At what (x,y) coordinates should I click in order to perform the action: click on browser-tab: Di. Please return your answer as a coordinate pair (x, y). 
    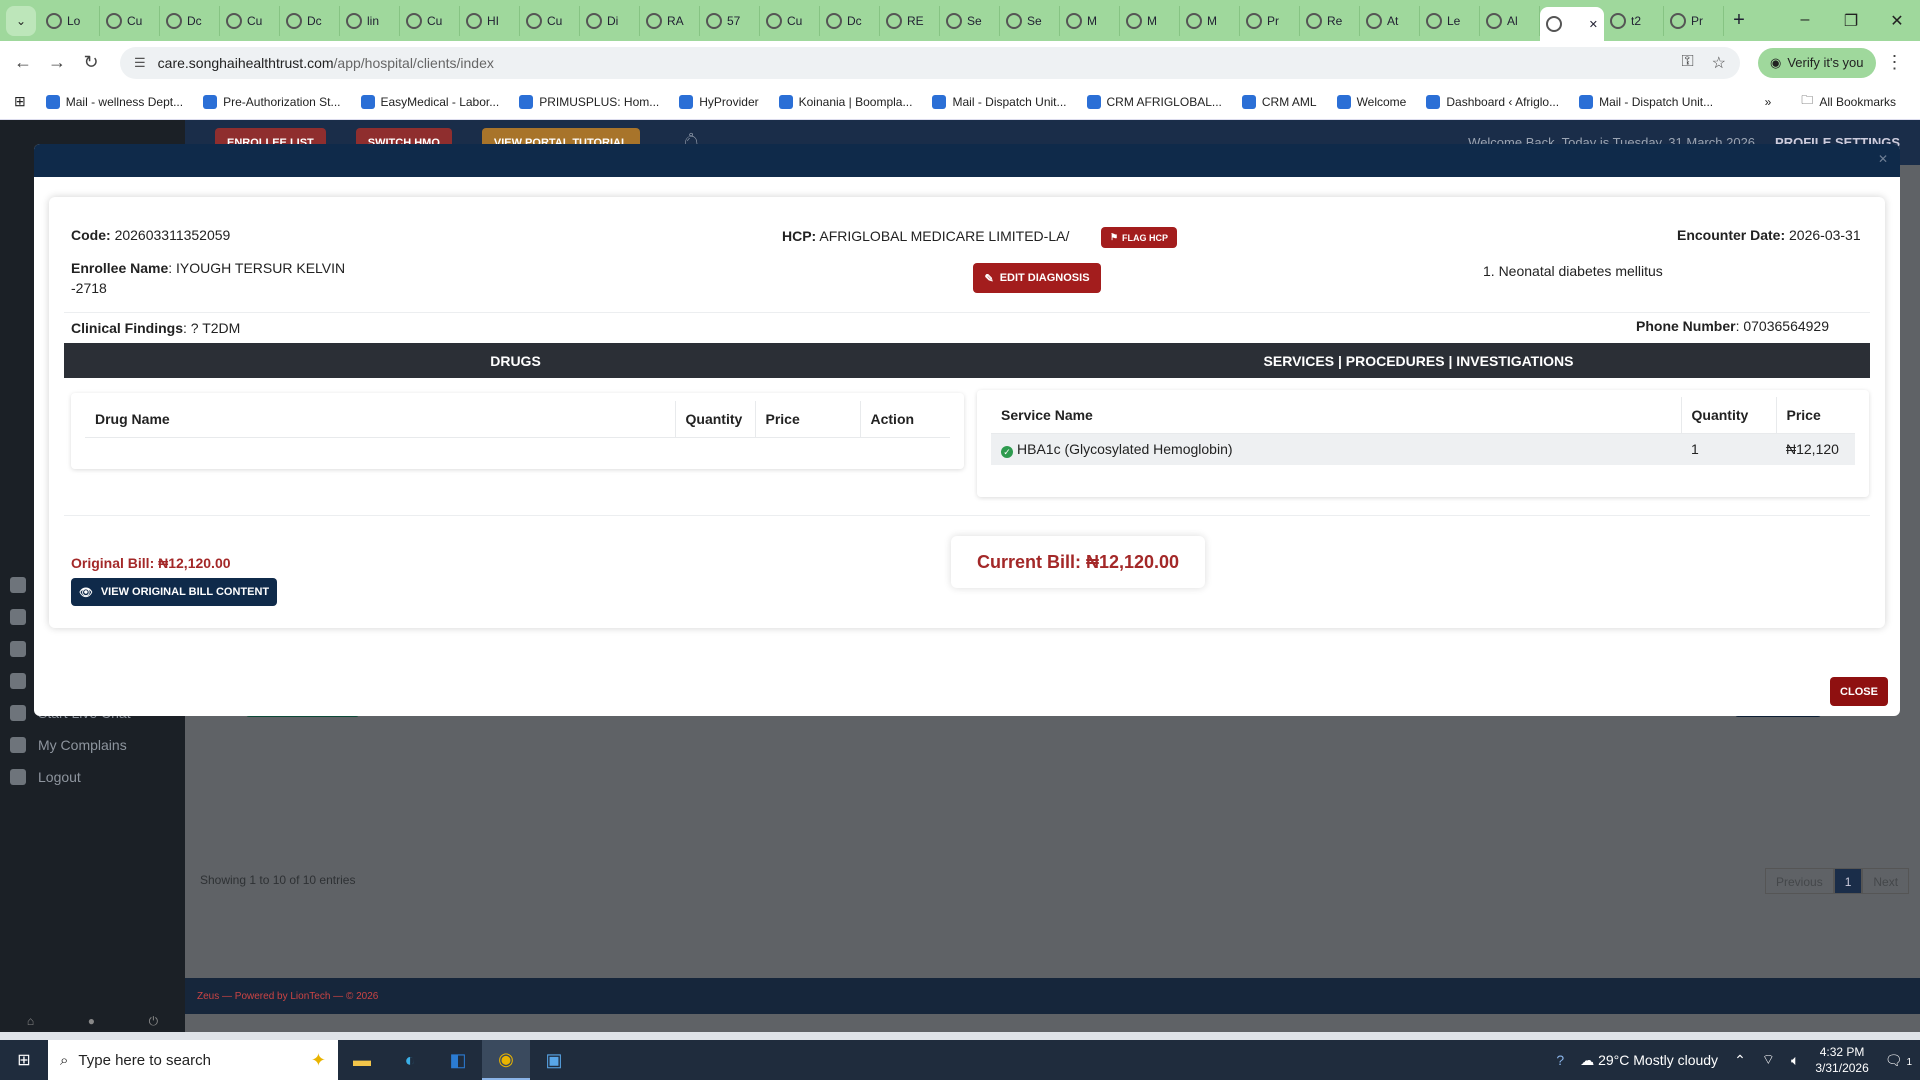
    Looking at the image, I should click on (610, 20).